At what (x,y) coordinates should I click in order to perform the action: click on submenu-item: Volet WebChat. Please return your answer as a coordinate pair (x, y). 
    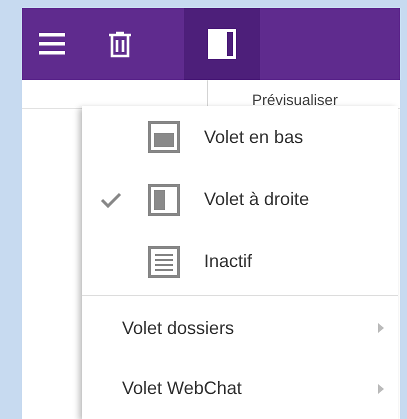
    Looking at the image, I should click on (240, 388).